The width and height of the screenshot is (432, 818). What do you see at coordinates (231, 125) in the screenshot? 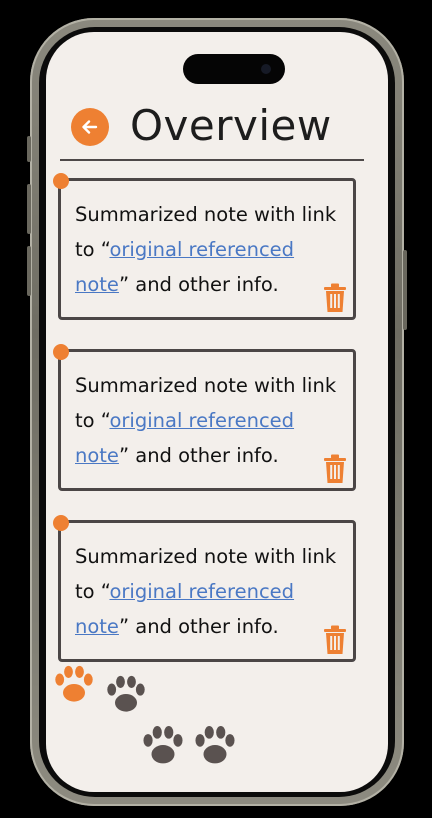
I see `page-title: Overview` at bounding box center [231, 125].